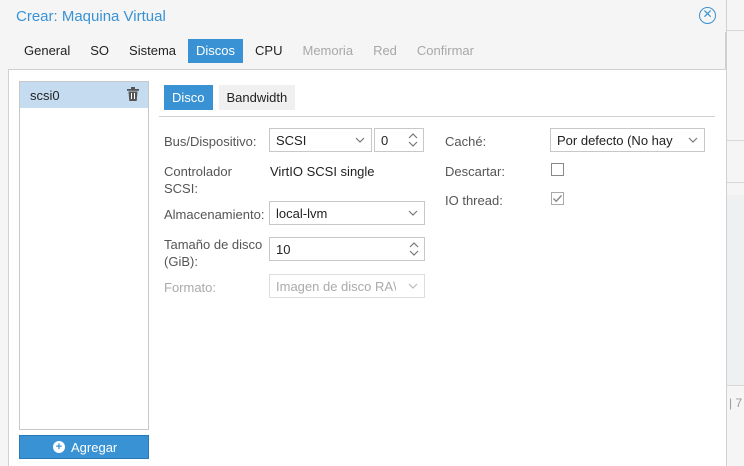  What do you see at coordinates (735, 233) in the screenshot?
I see `background-panel: | 7 3` at bounding box center [735, 233].